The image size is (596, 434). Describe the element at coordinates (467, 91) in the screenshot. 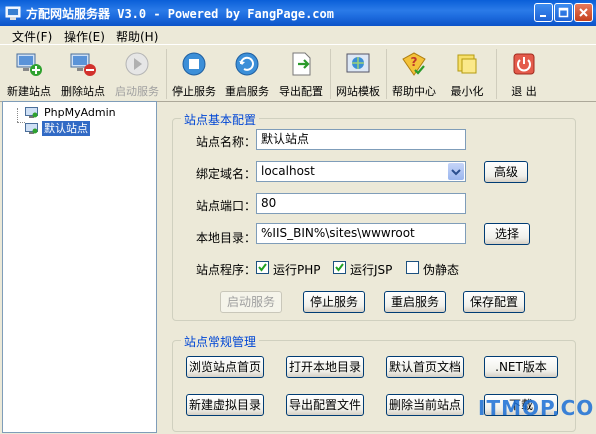

I see `tool-label: 最小化` at that location.